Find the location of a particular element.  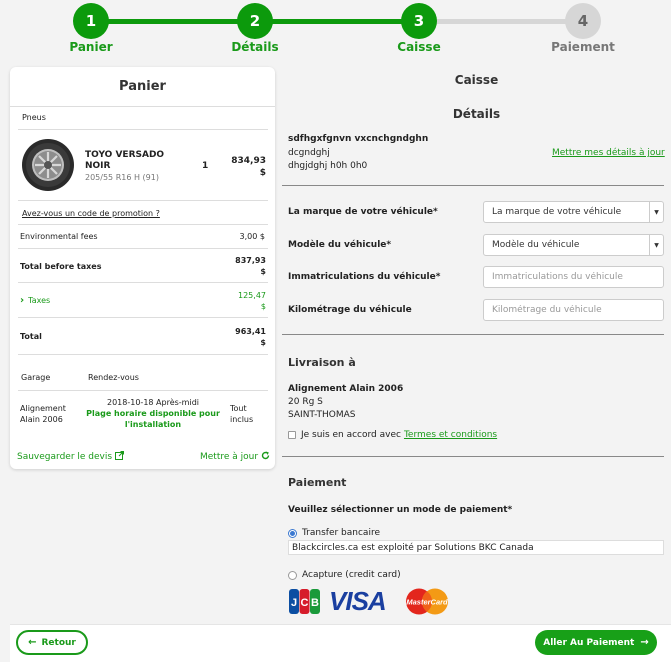

payment-option-credit-card: Acapture (credit card) is located at coordinates (344, 575).